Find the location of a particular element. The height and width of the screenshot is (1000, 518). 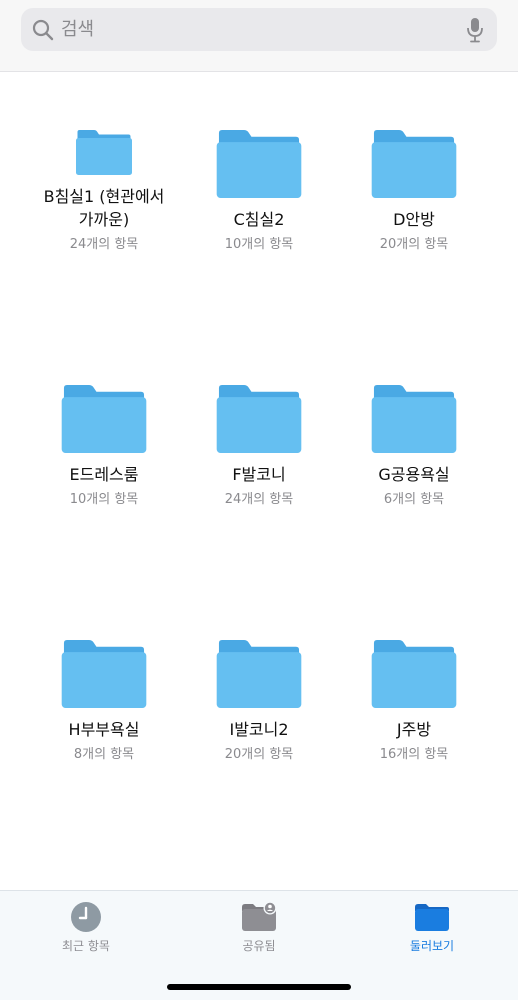

folder-item-count: 8개의 항목 is located at coordinates (104, 754).